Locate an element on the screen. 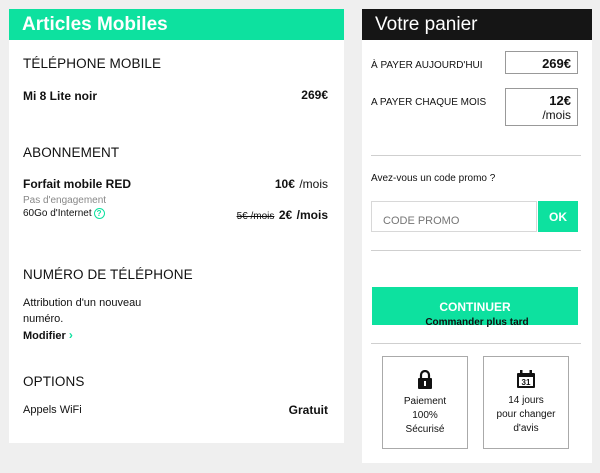 The width and height of the screenshot is (600, 473). promo-ok-button: OK is located at coordinates (558, 216).